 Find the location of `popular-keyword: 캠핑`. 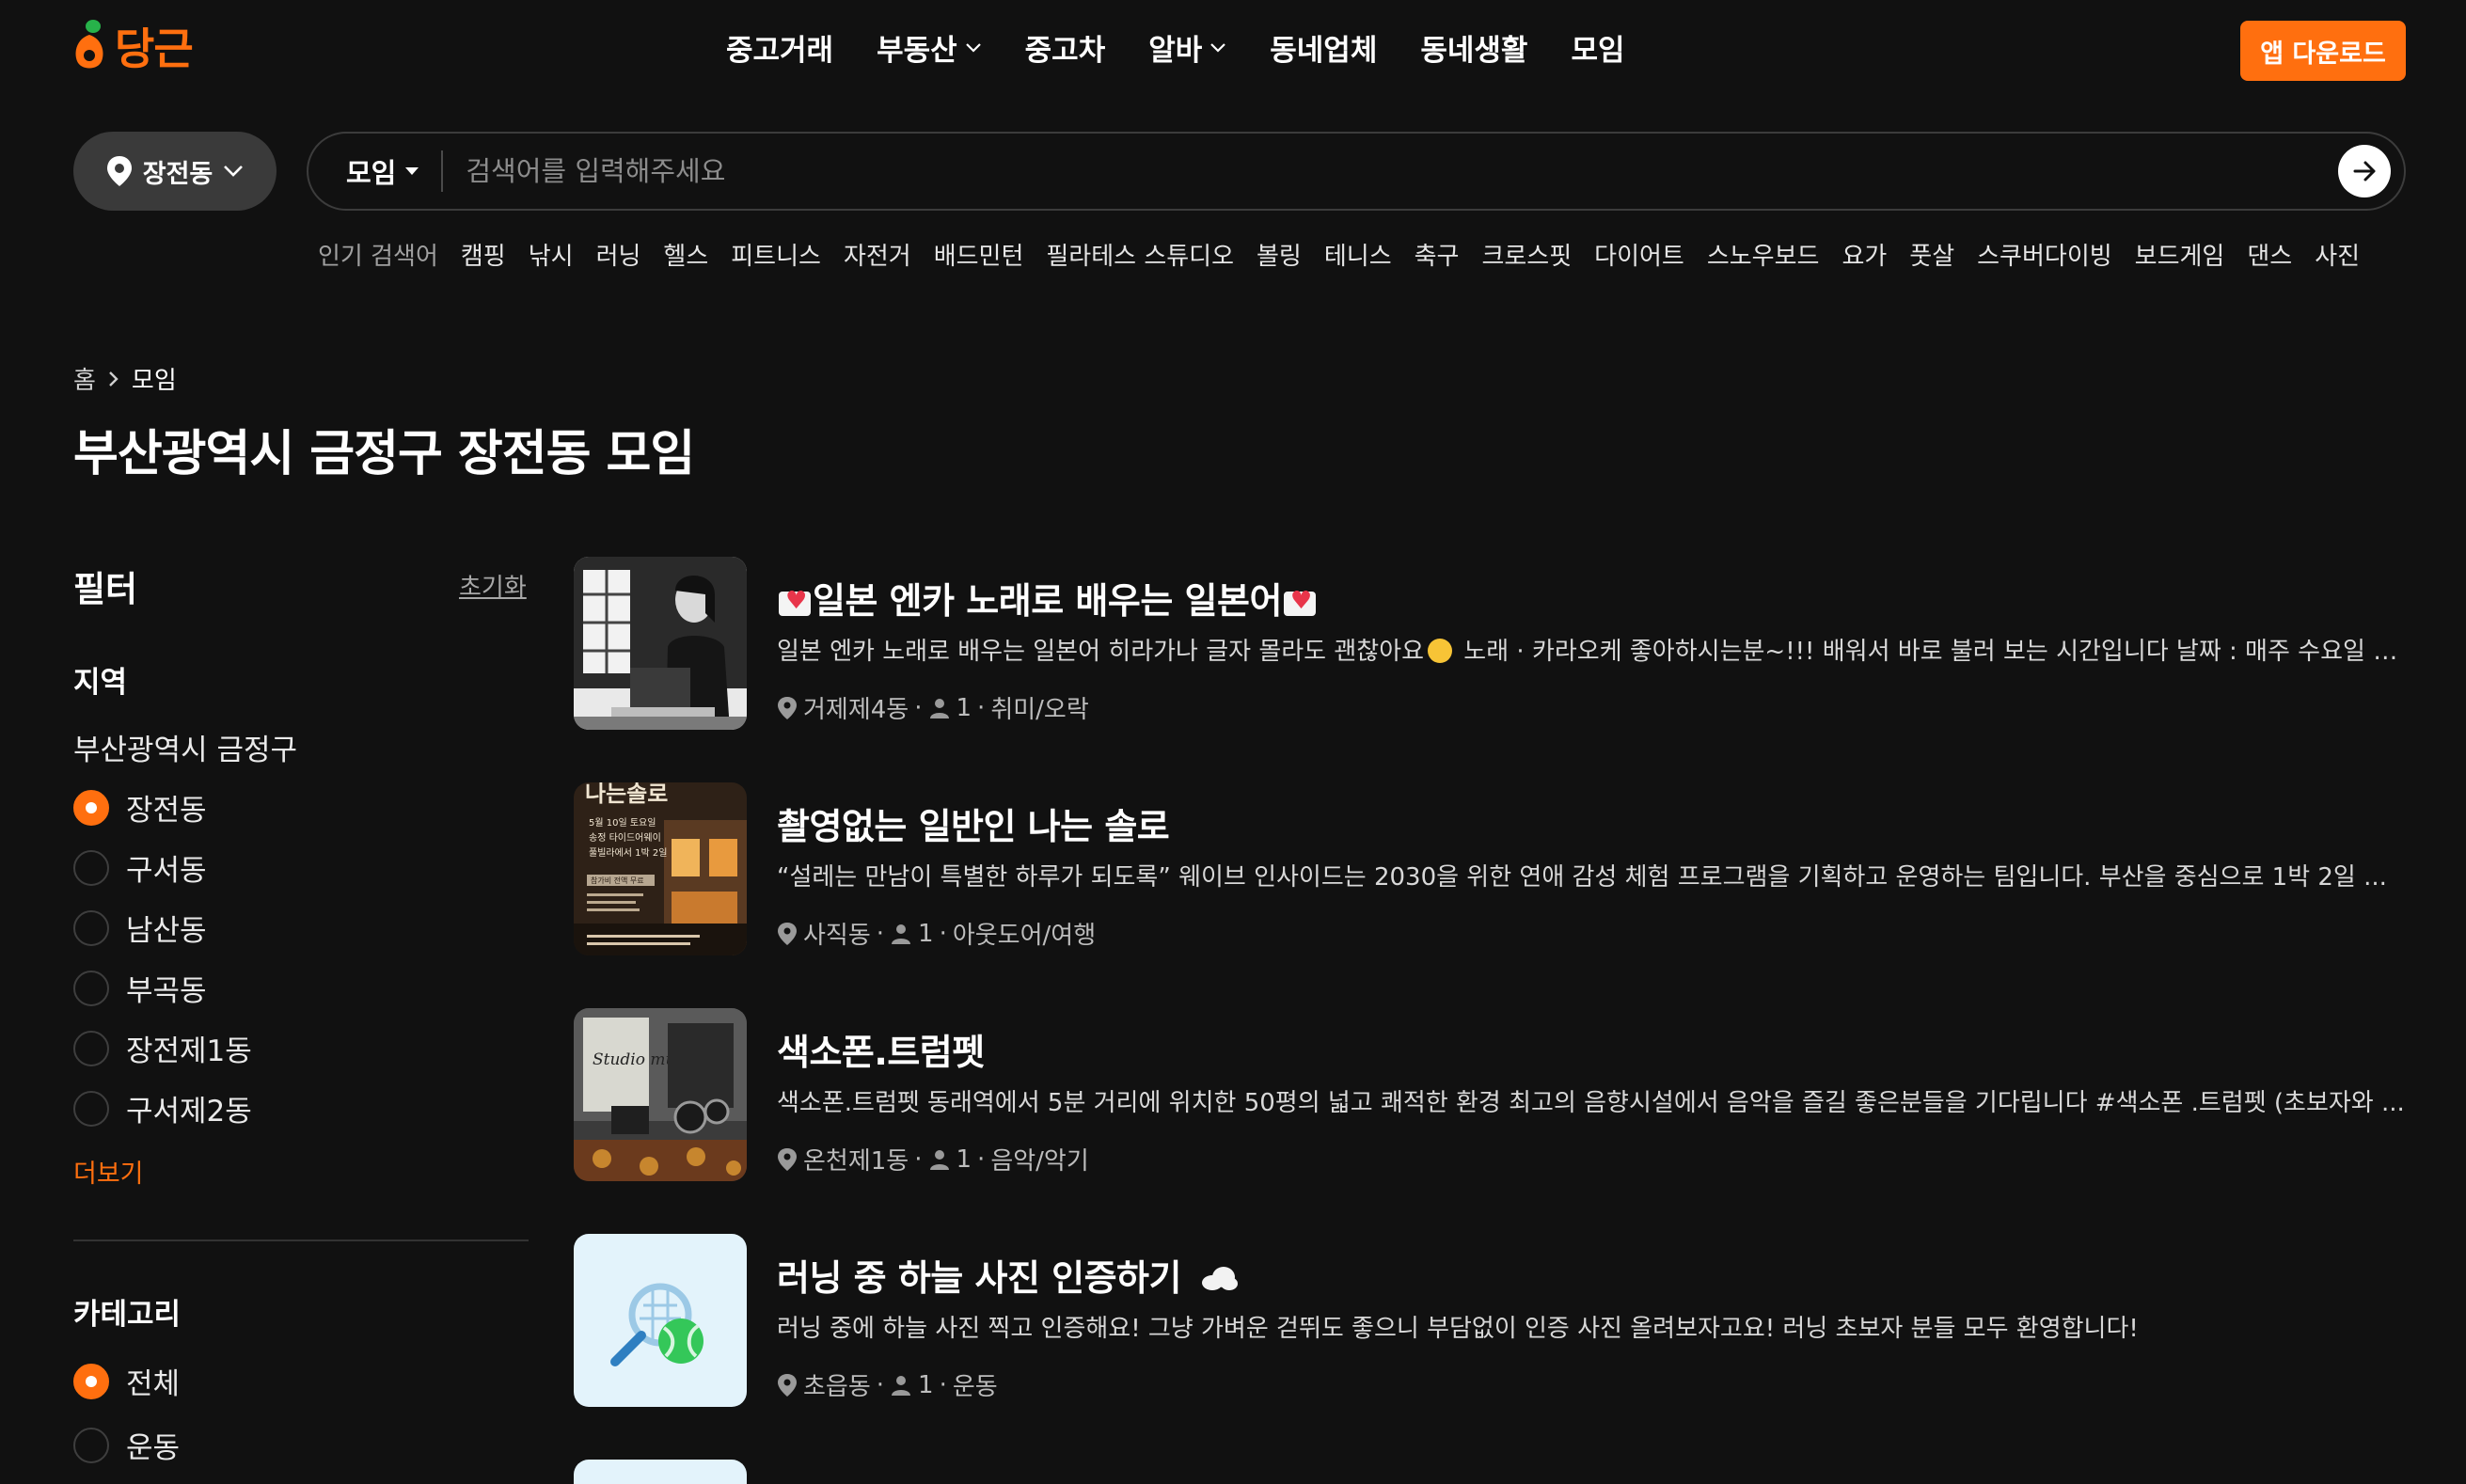

popular-keyword: 캠핑 is located at coordinates (483, 254).